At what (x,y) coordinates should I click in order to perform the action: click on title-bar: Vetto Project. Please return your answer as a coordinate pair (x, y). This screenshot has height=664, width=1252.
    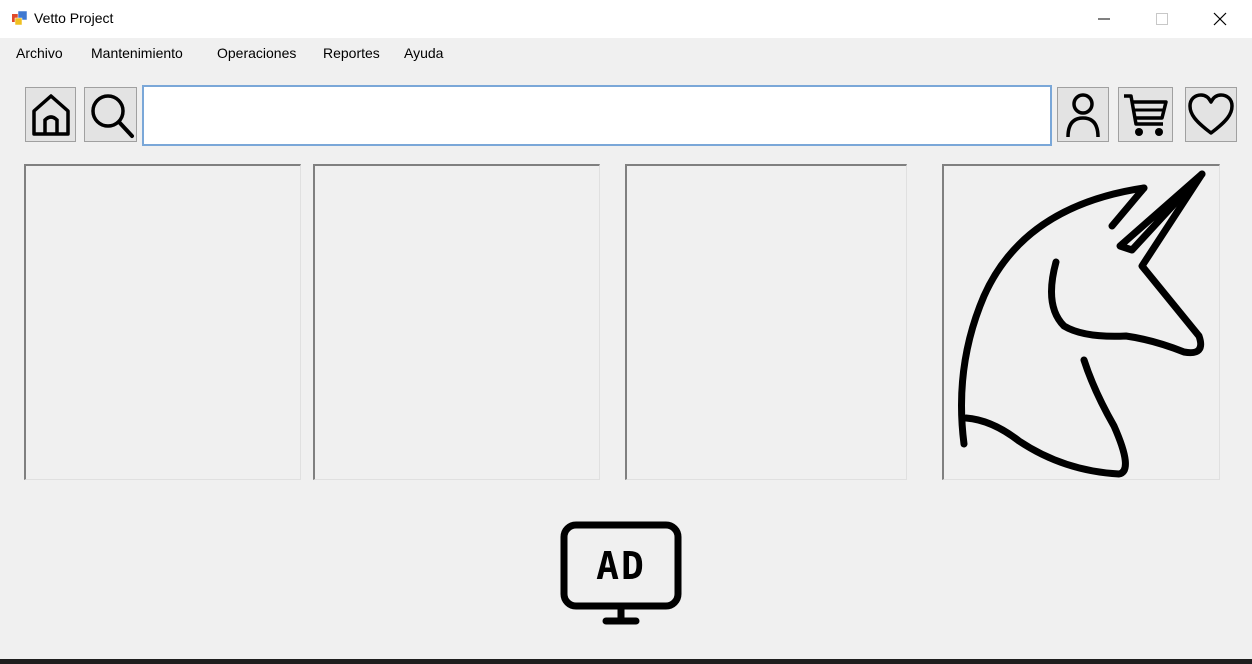
    Looking at the image, I should click on (626, 19).